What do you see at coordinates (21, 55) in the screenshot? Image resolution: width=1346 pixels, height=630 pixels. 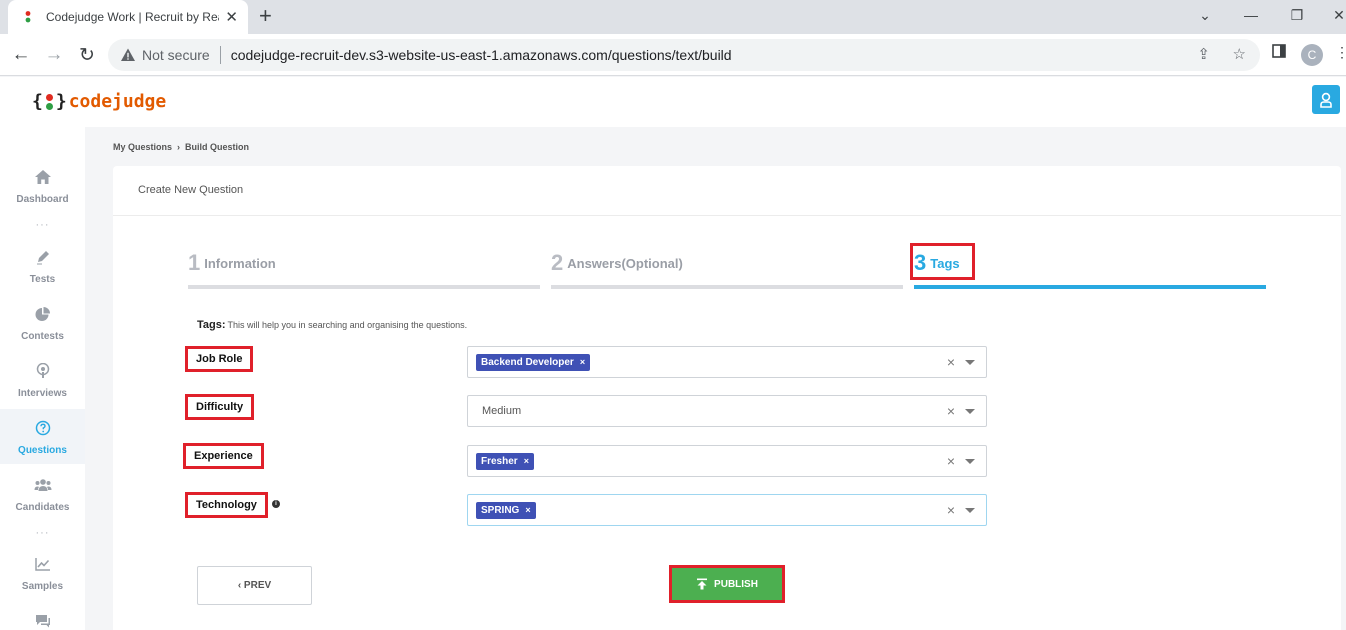 I see `back-icon: ←` at bounding box center [21, 55].